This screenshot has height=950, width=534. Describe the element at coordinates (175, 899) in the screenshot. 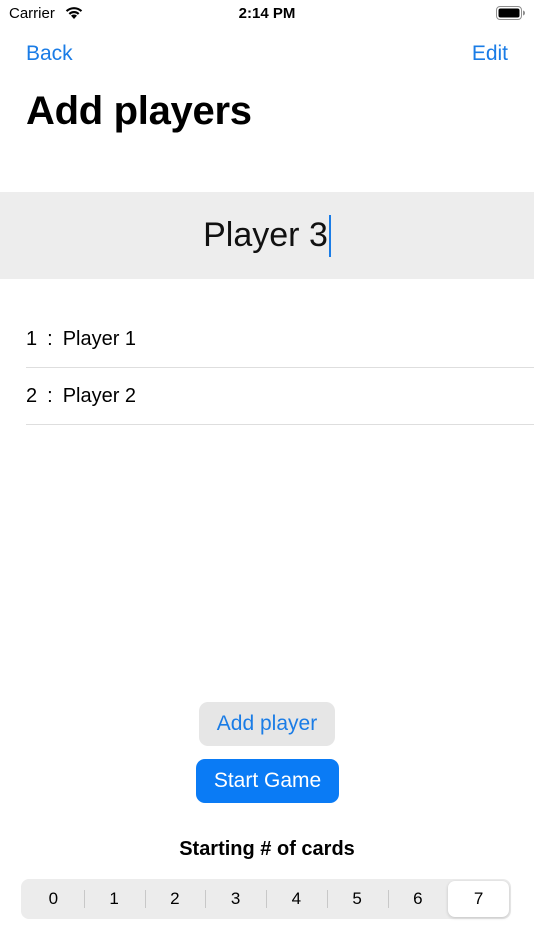

I see `card-count-option-2: 2` at that location.